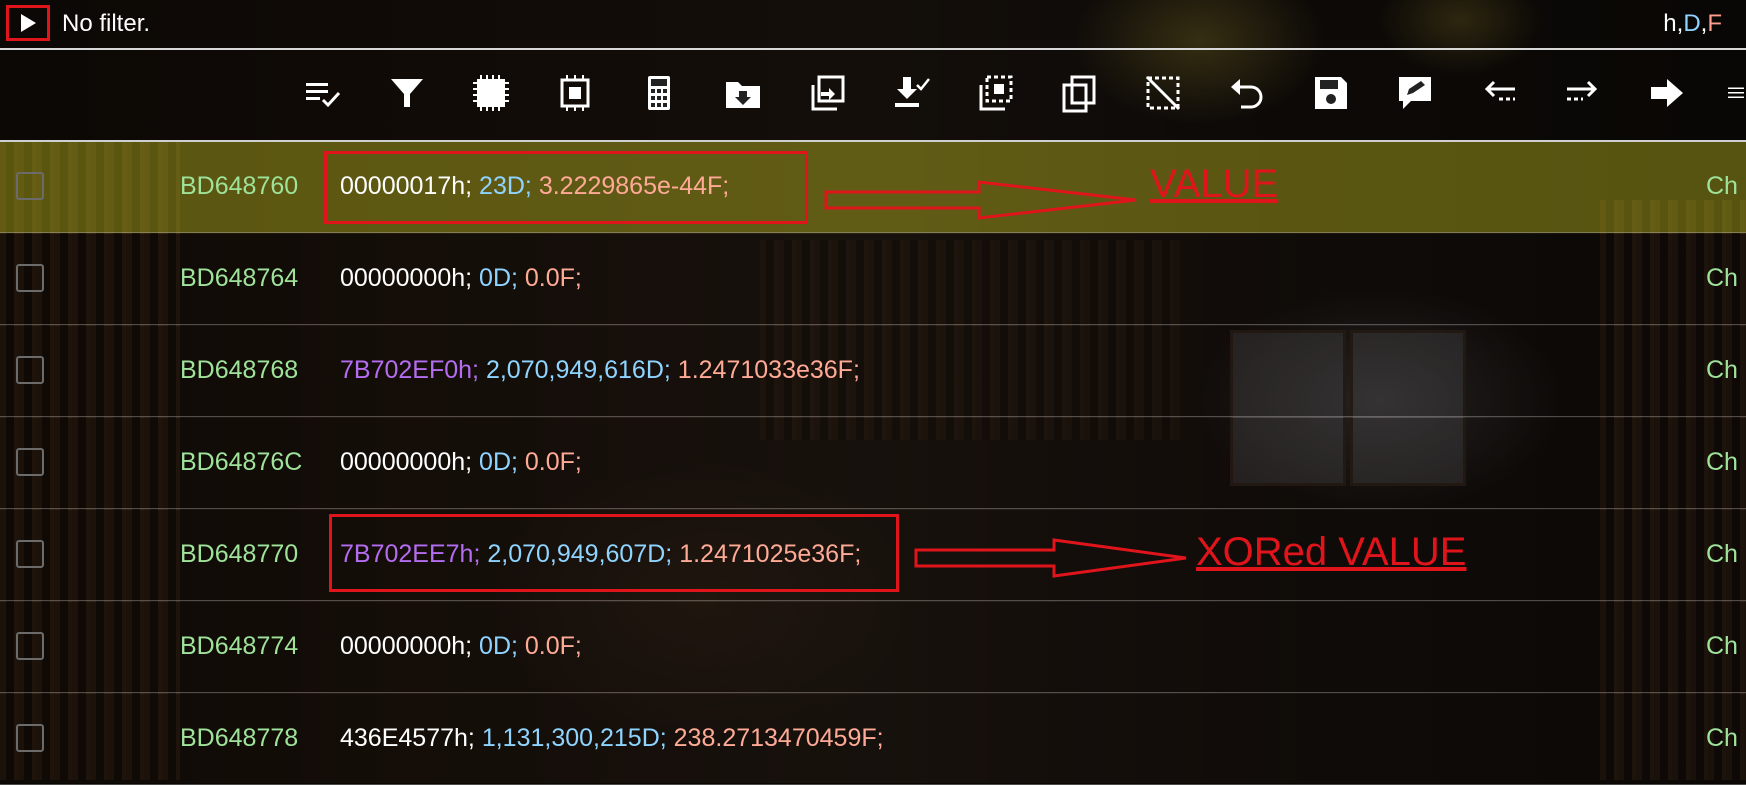 The image size is (1746, 785). I want to click on selection-off-icon, so click(1163, 93).